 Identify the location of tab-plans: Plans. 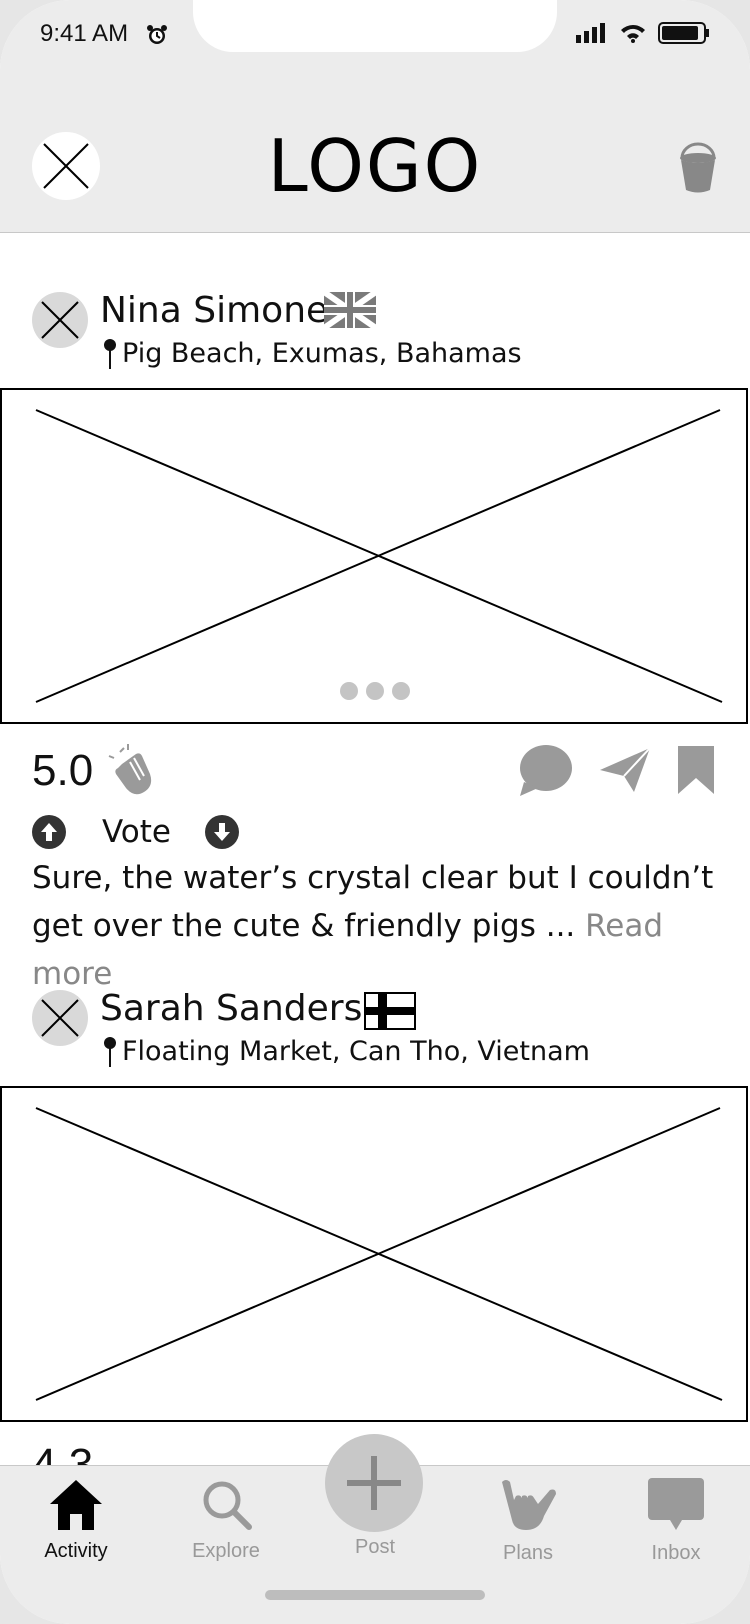
(528, 1521).